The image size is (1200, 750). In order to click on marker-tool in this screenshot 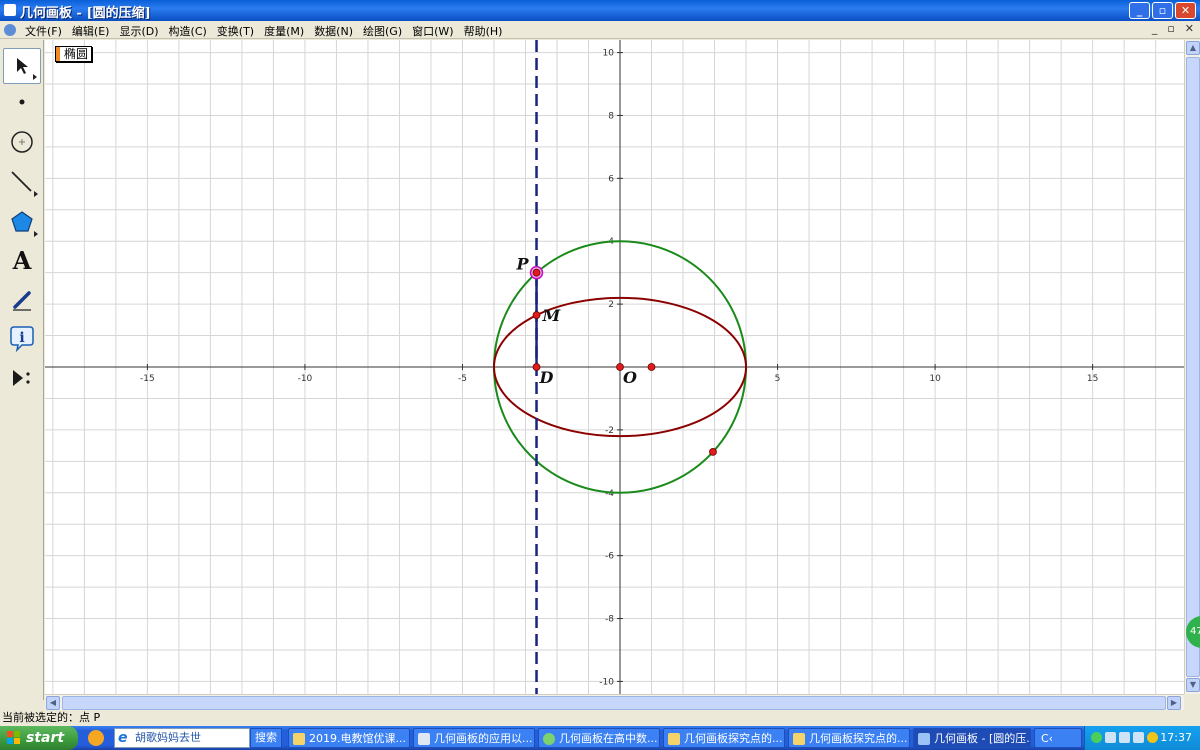, I will do `click(22, 300)`.